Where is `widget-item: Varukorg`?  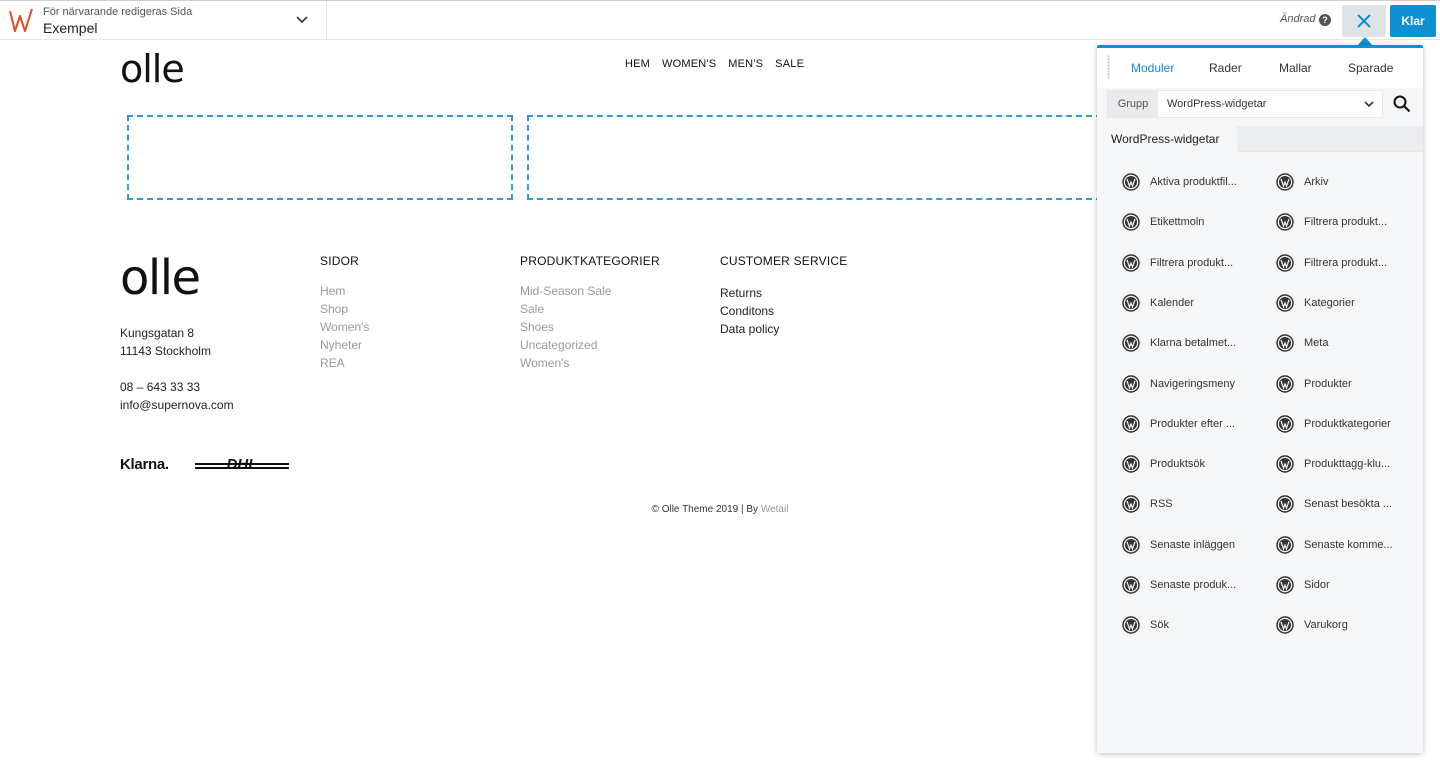 widget-item: Varukorg is located at coordinates (1312, 625).